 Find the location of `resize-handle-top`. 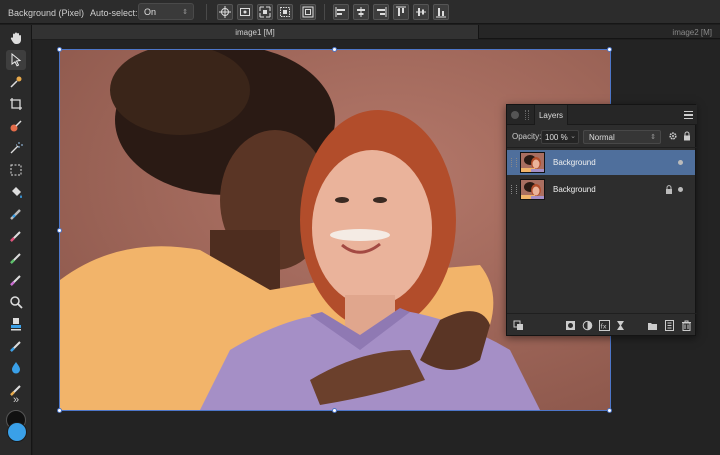

resize-handle-top is located at coordinates (334, 49).